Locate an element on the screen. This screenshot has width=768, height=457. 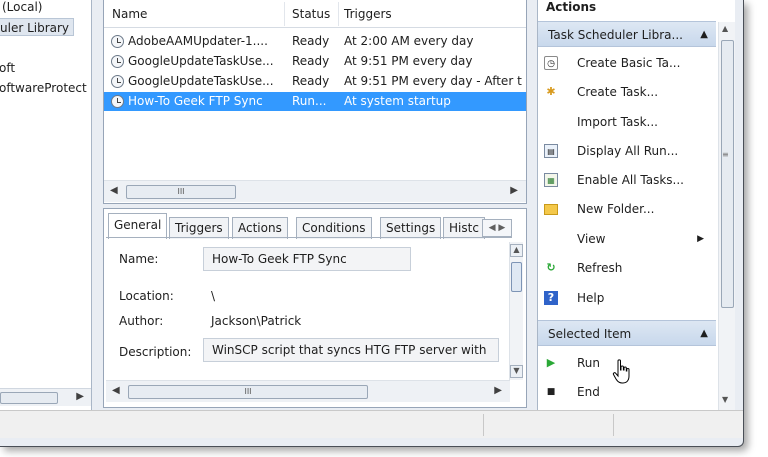
end-icon: ■ is located at coordinates (551, 392).